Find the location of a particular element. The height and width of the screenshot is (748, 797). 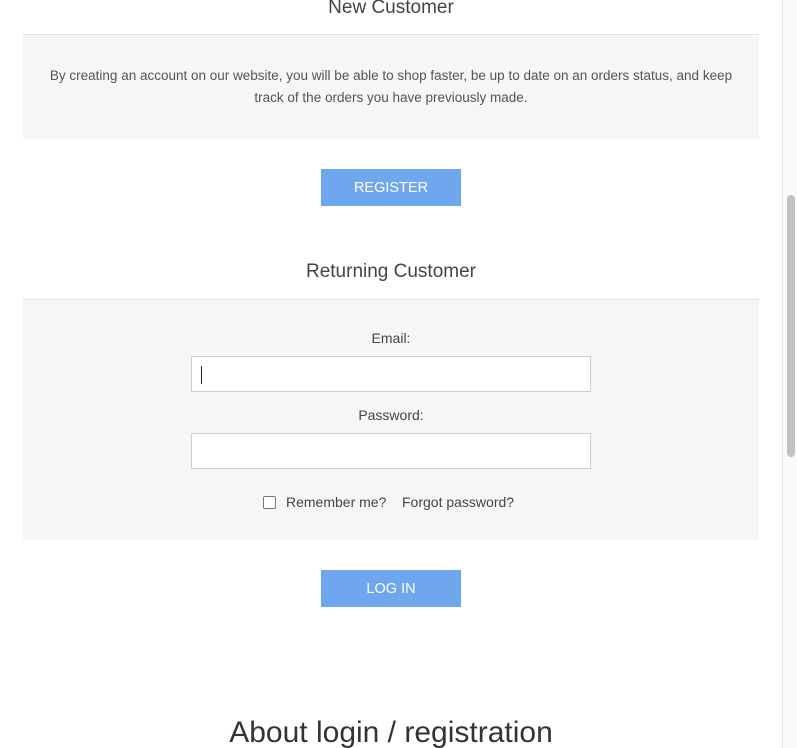

about-login-title: About login / registration is located at coordinates (391, 732).